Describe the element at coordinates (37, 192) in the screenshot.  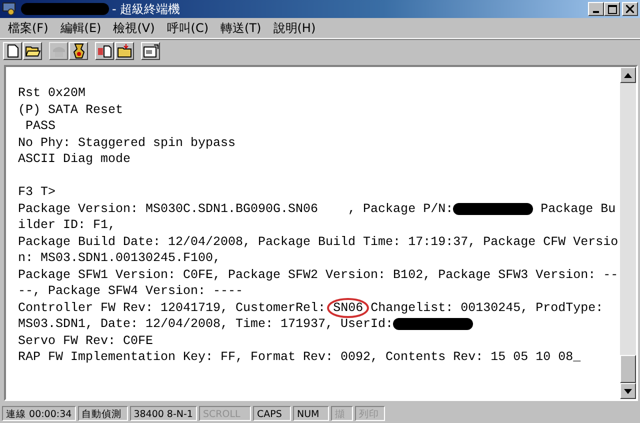
I see `terminal-text: F3 T>` at that location.